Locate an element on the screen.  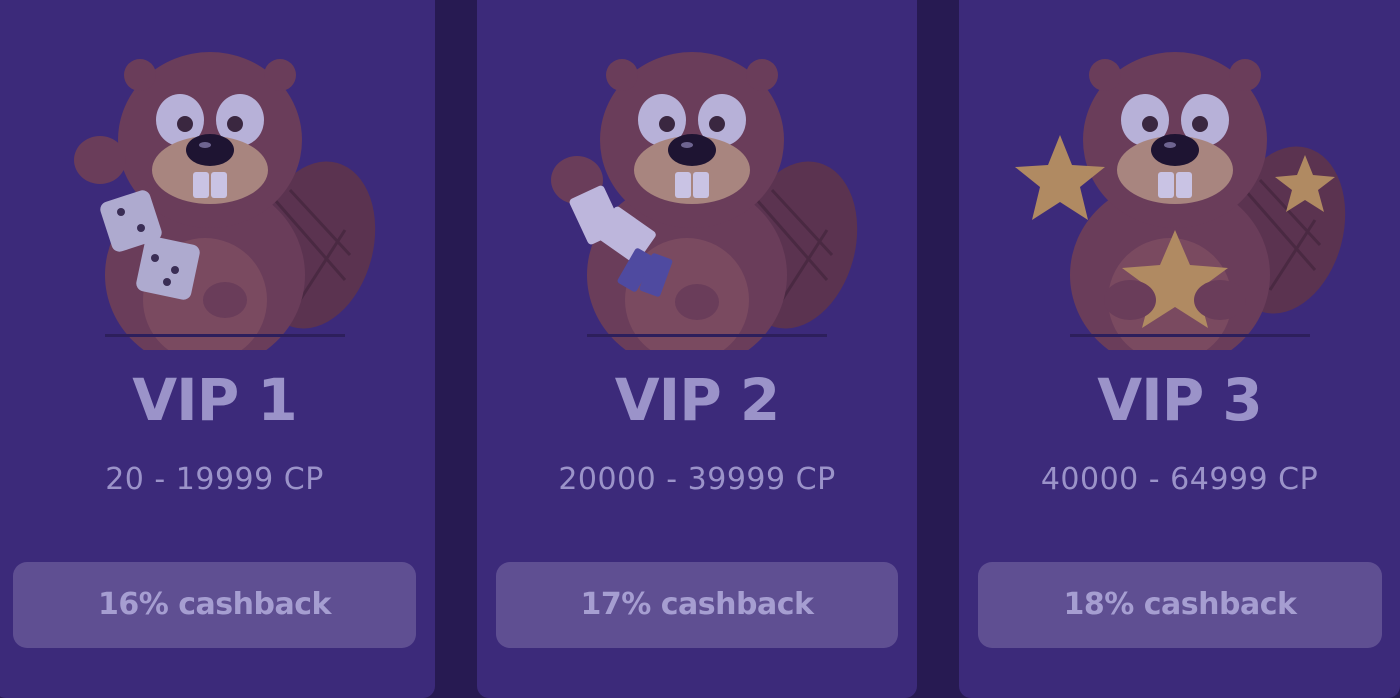
tier-points-range: 20 - 19999 CP is located at coordinates (214, 479).